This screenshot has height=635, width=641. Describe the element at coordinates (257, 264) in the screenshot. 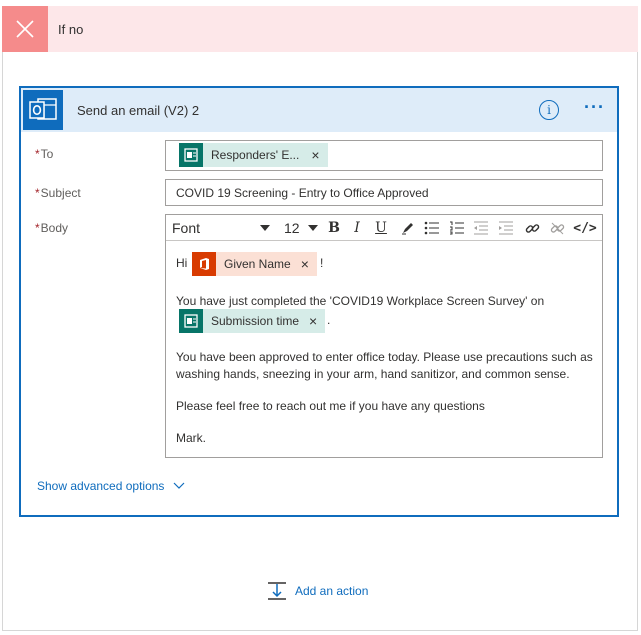

I see `token-label: Given Name` at that location.